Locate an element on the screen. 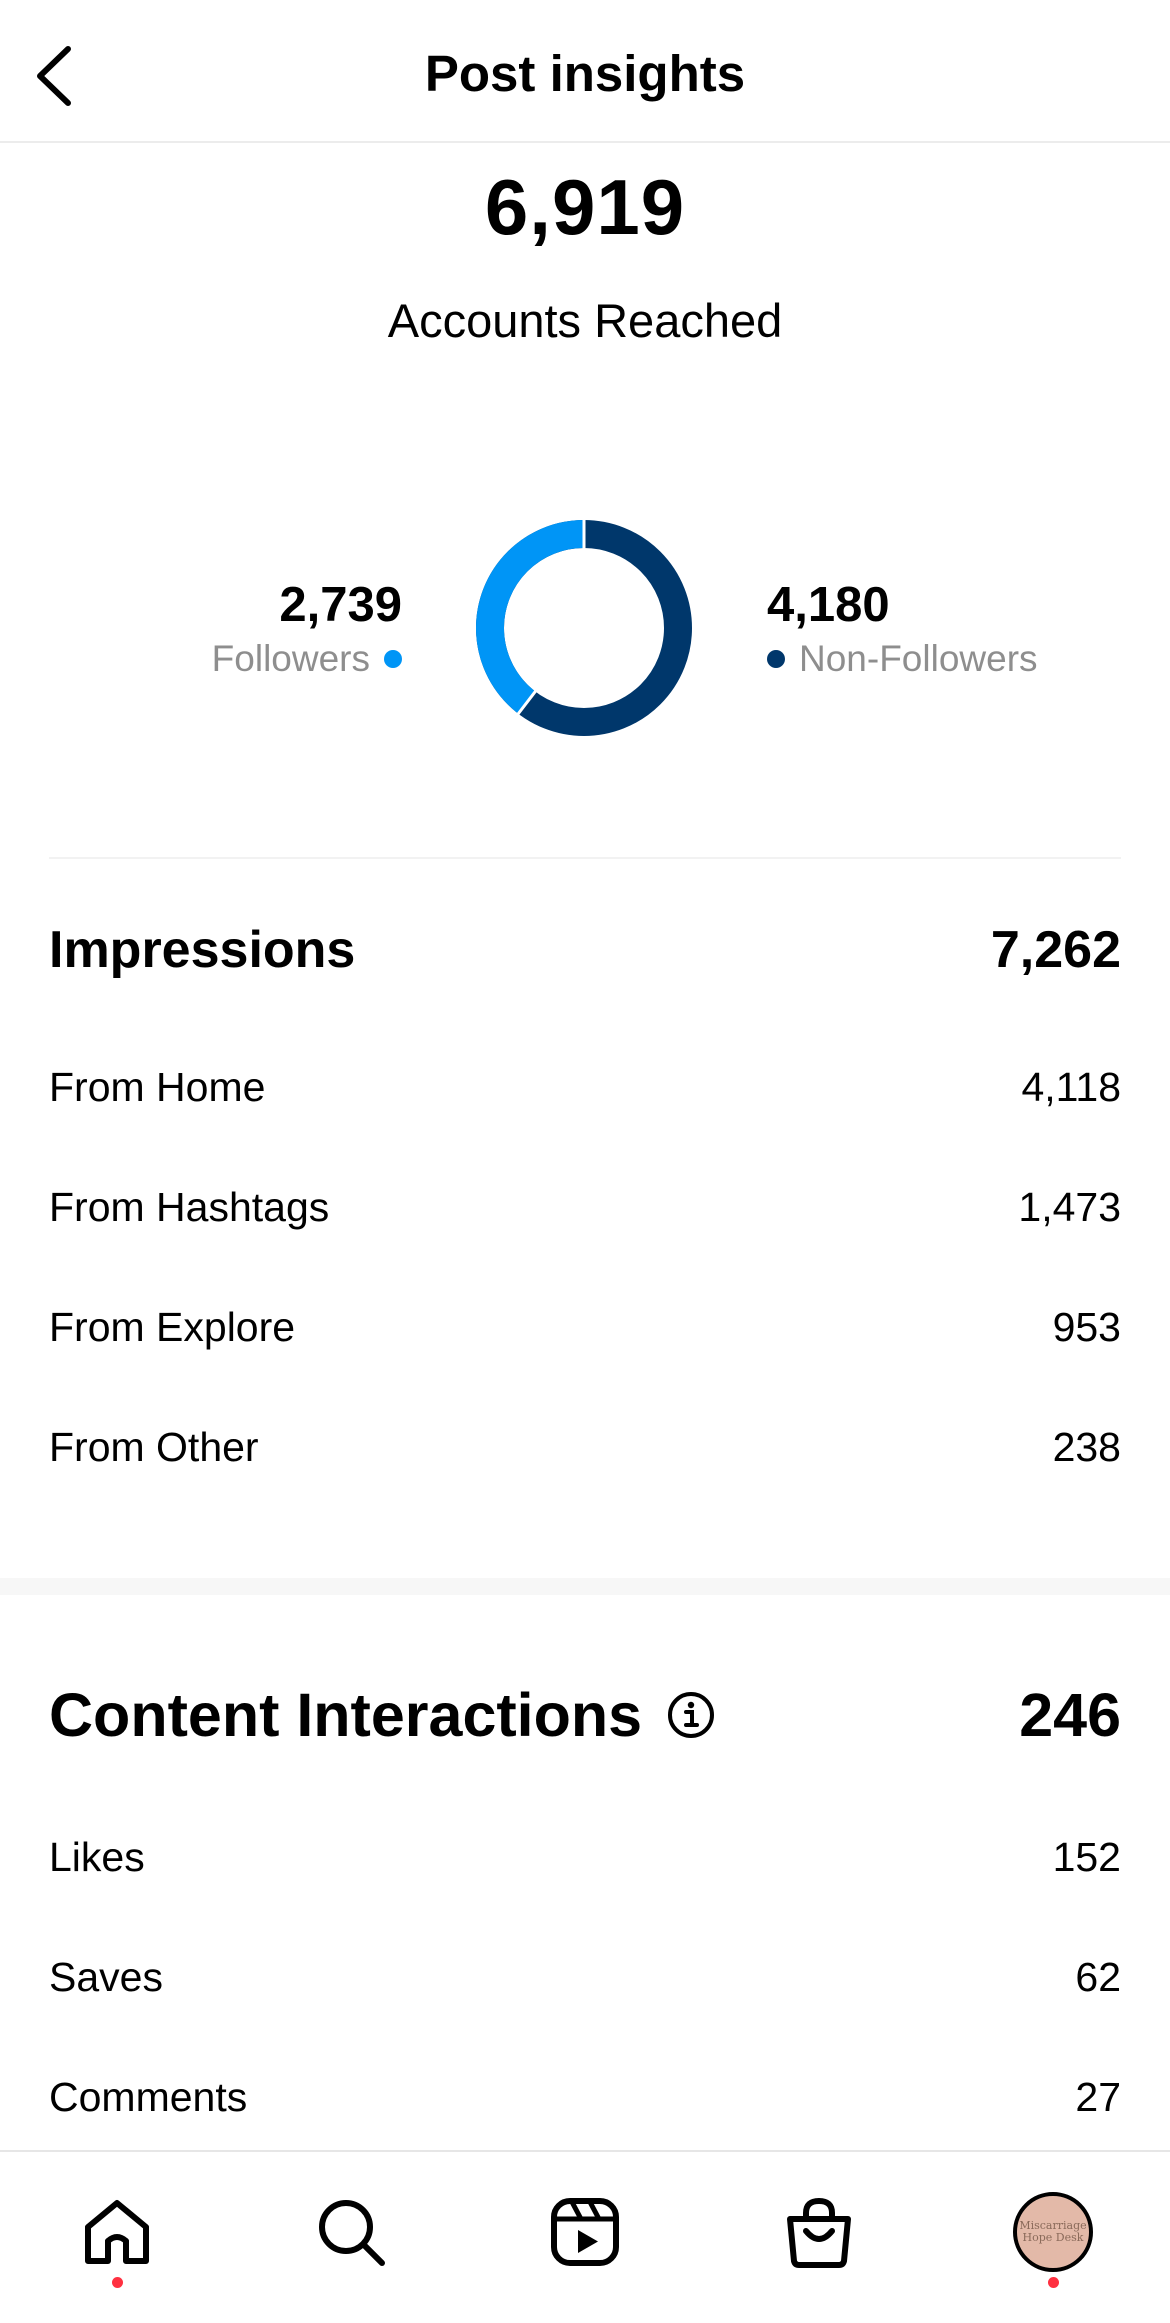 Image resolution: width=1170 pixels, height=2323 pixels. impressions-from-explore-label: From Explore is located at coordinates (172, 1327).